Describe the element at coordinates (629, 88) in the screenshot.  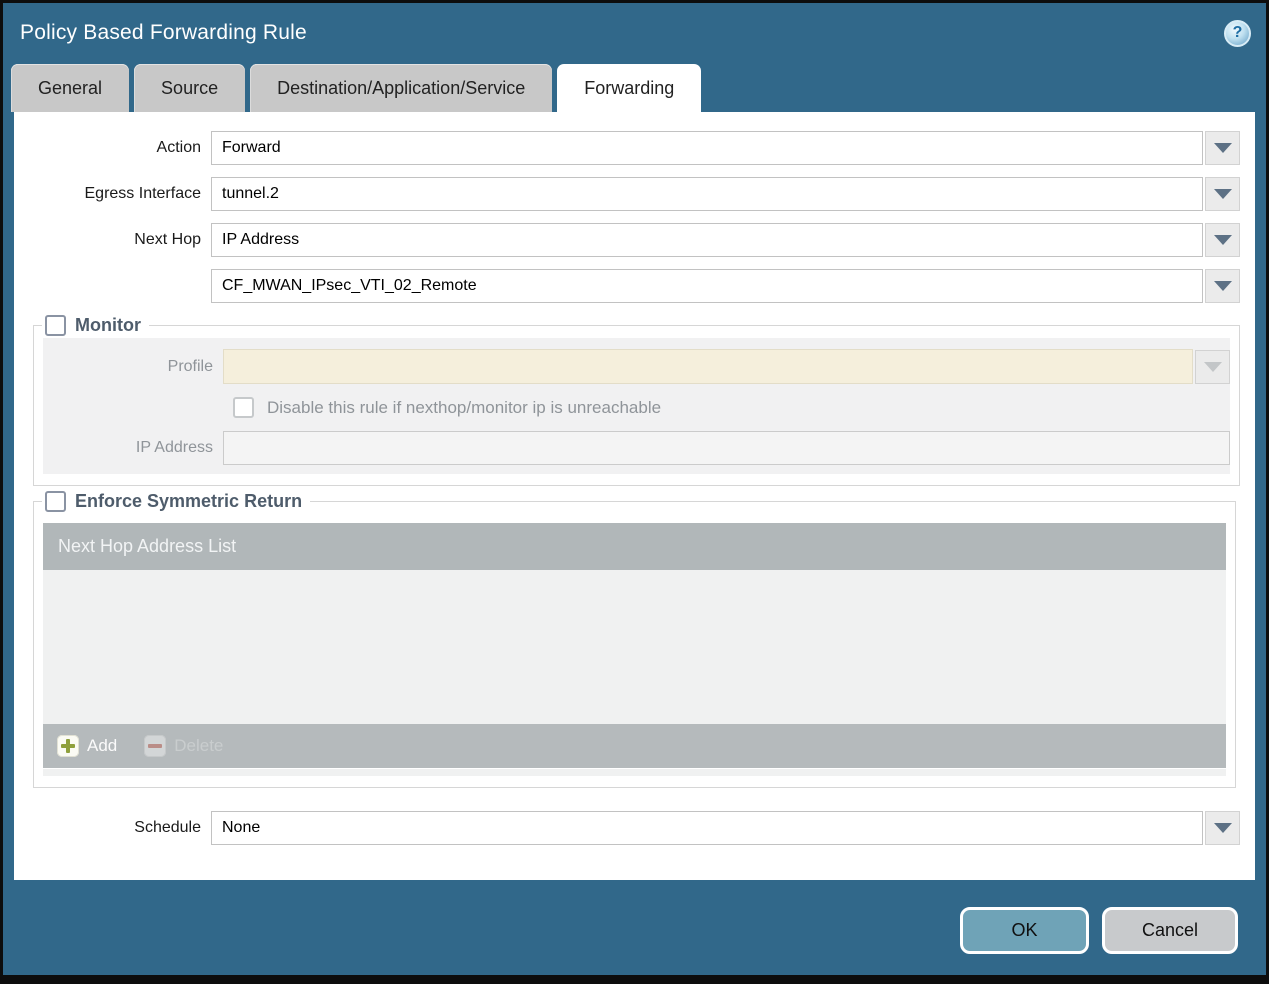
I see `tab-forwarding: Forwarding` at that location.